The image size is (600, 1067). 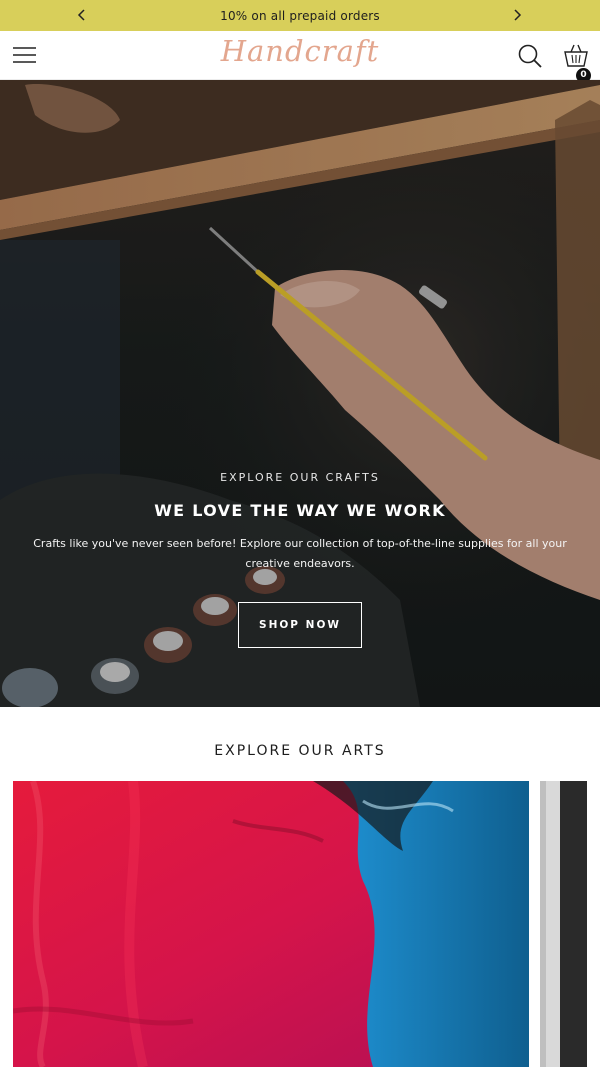 I want to click on art-image, so click(x=563, y=924).